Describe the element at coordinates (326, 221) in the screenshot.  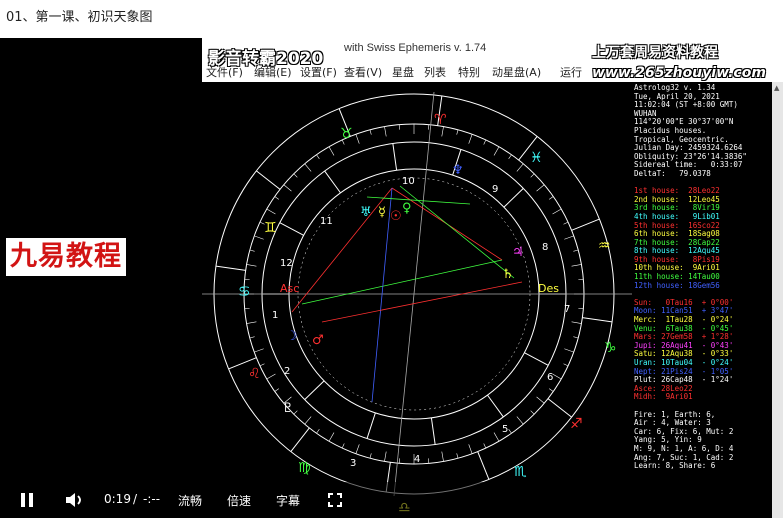
I see `house-number: 11` at that location.